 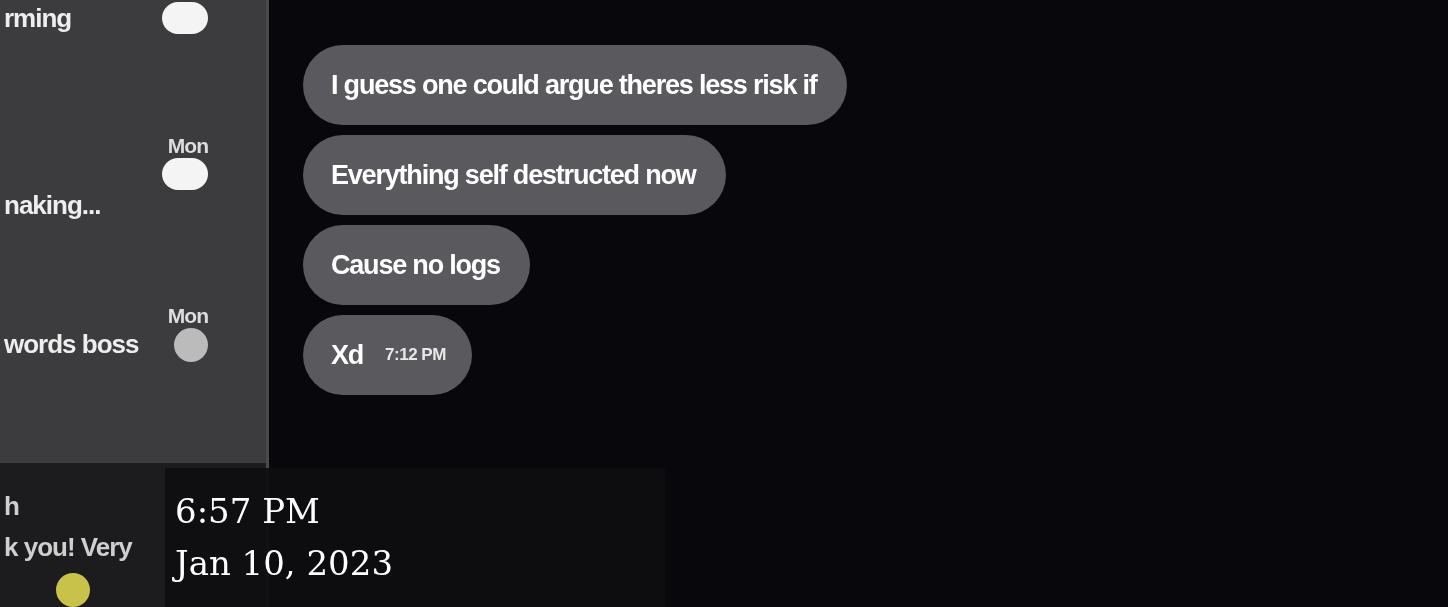 I want to click on message-time: 7:12 PM, so click(x=415, y=355).